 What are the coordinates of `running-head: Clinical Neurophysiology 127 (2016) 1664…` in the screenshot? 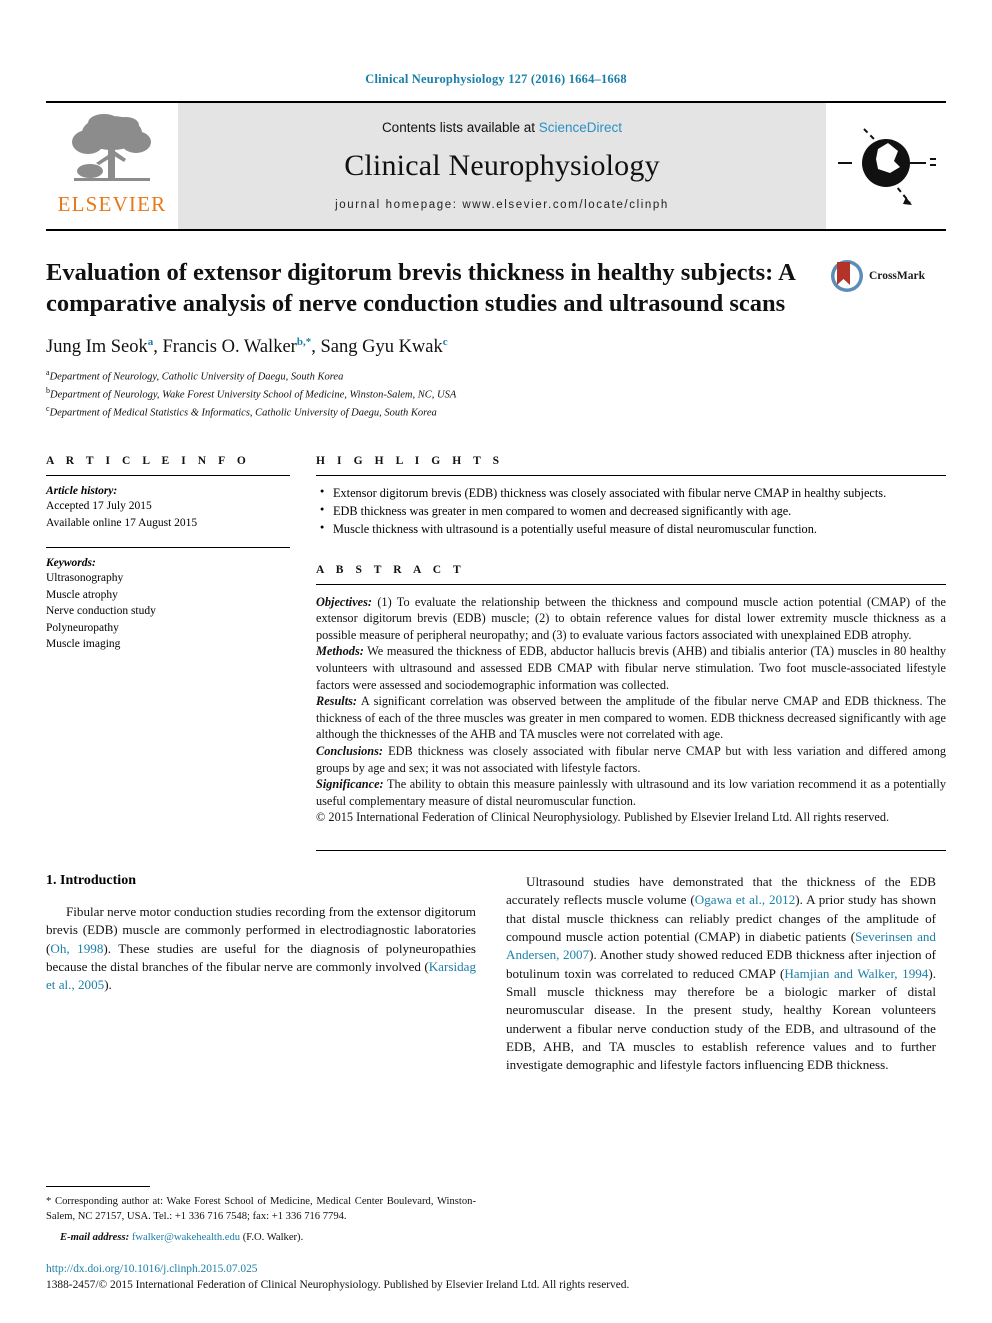 It's located at (496, 79).